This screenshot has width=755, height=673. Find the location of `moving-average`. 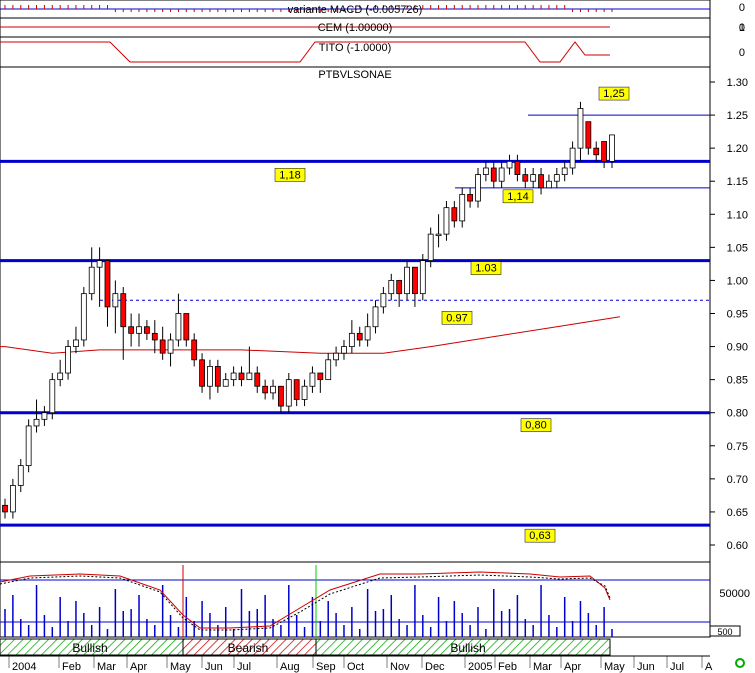

moving-average is located at coordinates (310, 335).